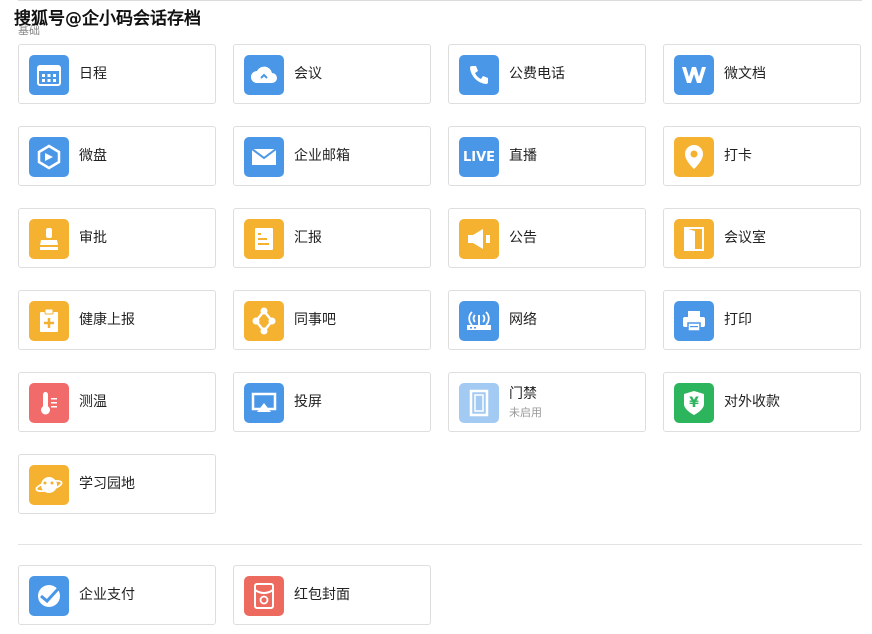 This screenshot has width=872, height=634. I want to click on app-card-print: 打印, so click(762, 320).